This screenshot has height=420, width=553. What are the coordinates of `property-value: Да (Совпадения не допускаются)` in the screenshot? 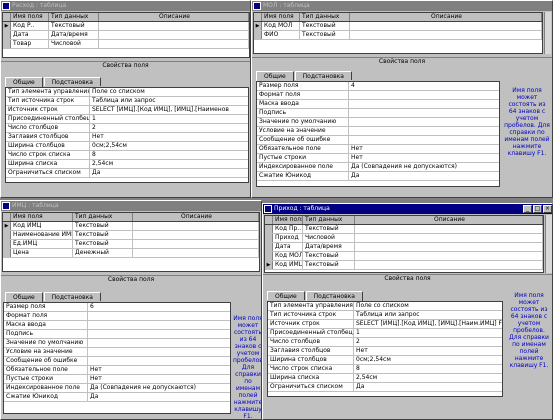 It's located at (159, 388).